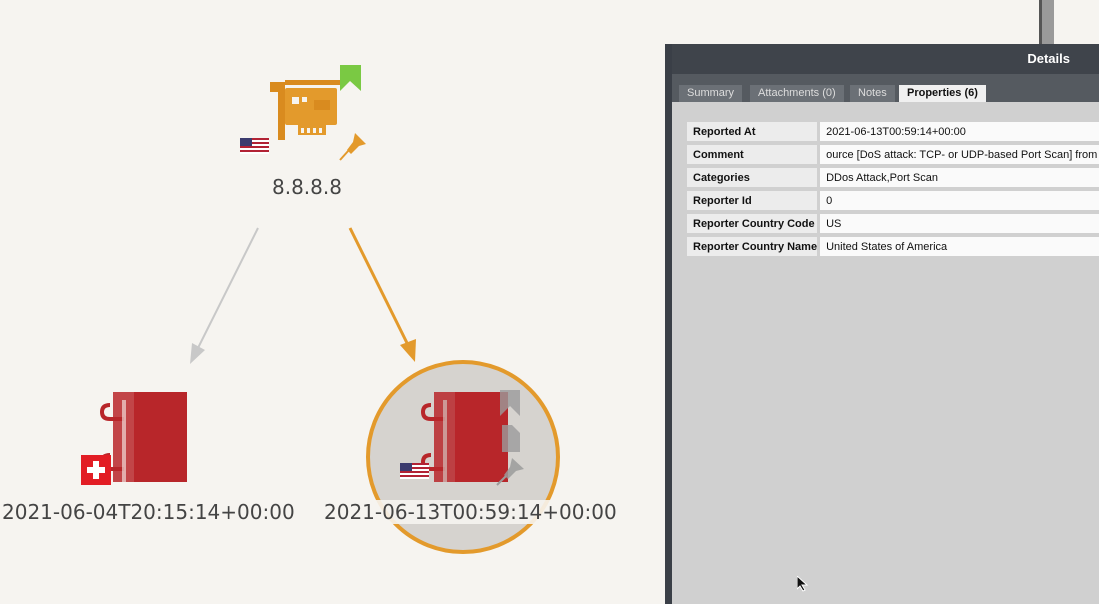 Image resolution: width=1099 pixels, height=604 pixels. I want to click on property-key: Comment, so click(752, 154).